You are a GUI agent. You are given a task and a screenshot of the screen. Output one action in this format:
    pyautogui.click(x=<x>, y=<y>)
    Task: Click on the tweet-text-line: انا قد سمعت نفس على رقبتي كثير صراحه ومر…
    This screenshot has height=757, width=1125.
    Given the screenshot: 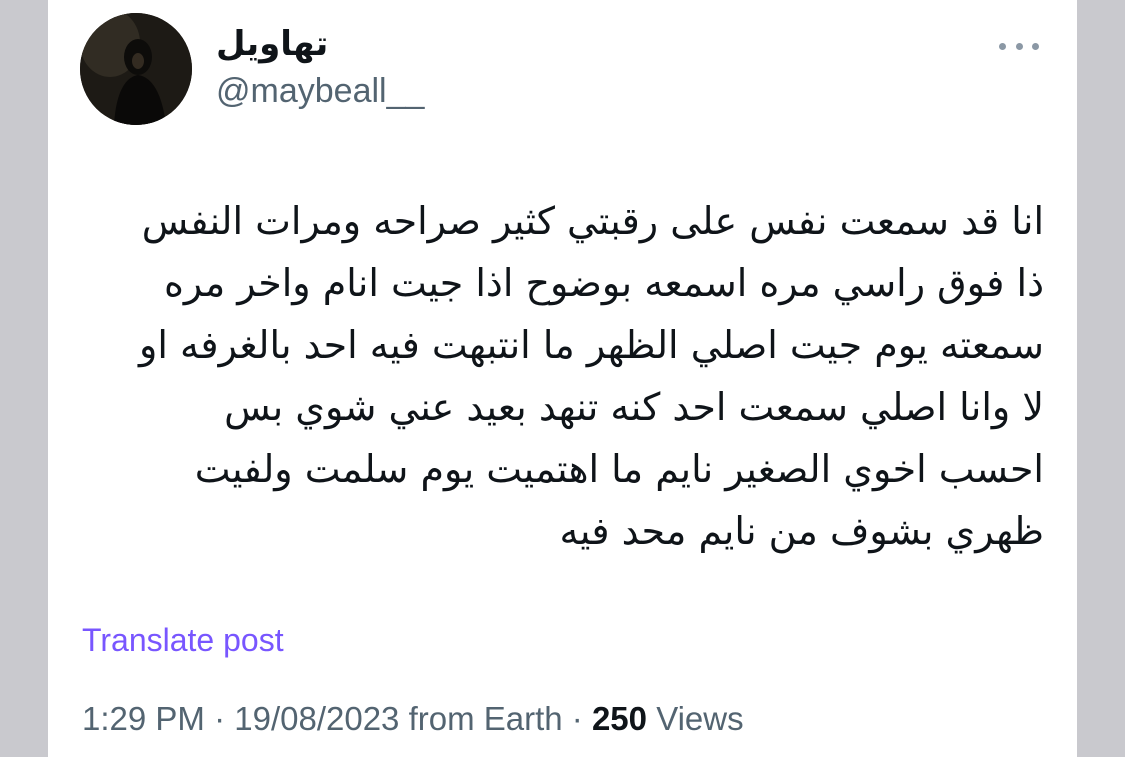 What is the action you would take?
    pyautogui.click(x=592, y=221)
    